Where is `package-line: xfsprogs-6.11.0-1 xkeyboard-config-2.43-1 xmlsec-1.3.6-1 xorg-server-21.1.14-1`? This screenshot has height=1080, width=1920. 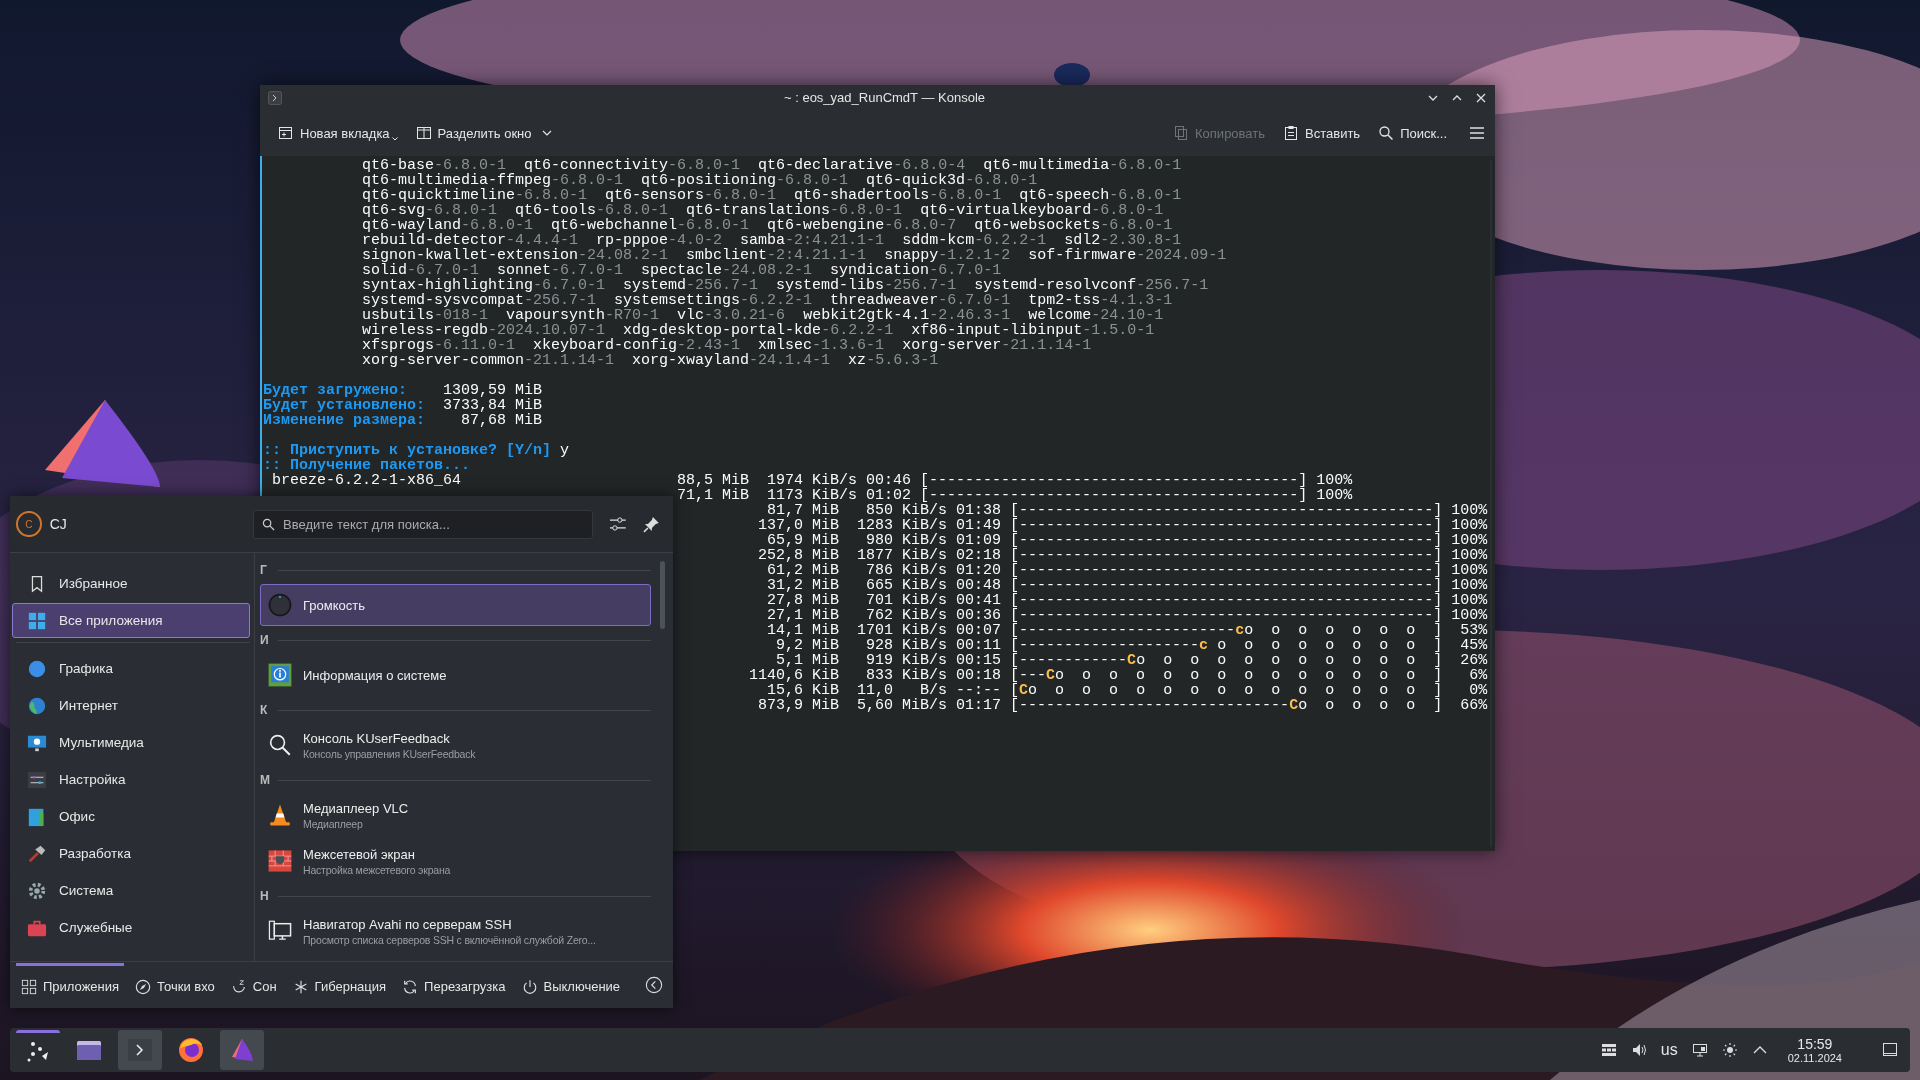 package-line: xfsprogs-6.11.0-1 xkeyboard-config-2.43-1 xmlsec-1.3.6-1 xorg-server-21.1.14-1 is located at coordinates (727, 345).